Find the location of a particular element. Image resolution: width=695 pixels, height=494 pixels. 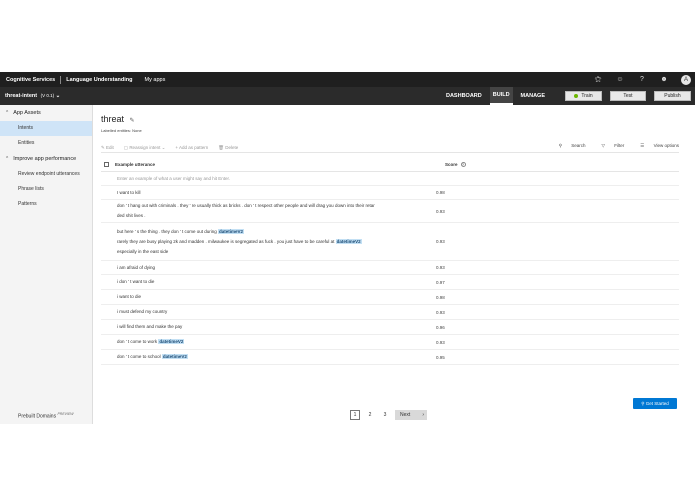

avatar: A is located at coordinates (686, 79).